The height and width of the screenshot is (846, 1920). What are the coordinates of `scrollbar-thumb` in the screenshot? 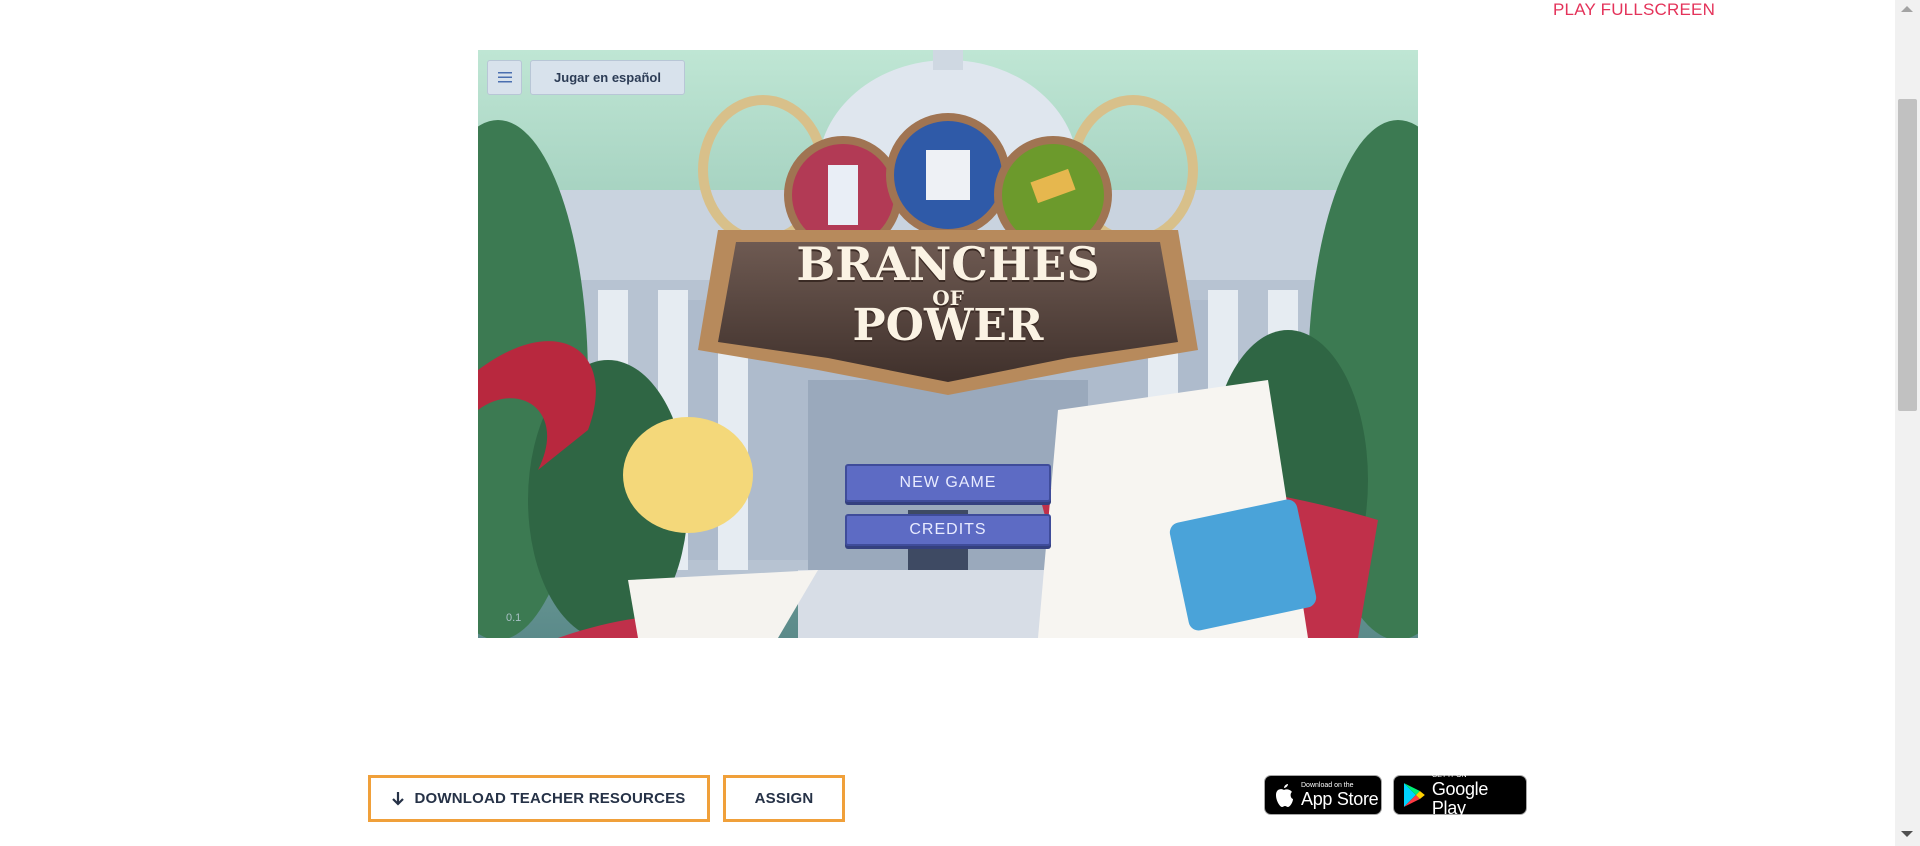 It's located at (1907, 255).